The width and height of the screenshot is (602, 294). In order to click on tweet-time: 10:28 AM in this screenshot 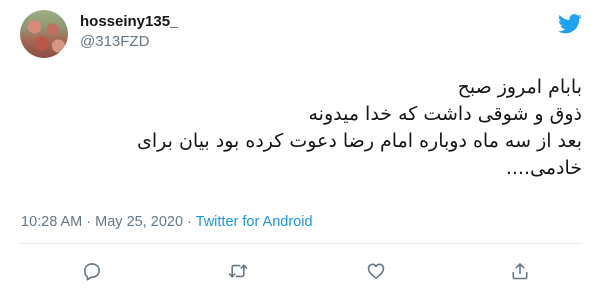, I will do `click(51, 222)`.